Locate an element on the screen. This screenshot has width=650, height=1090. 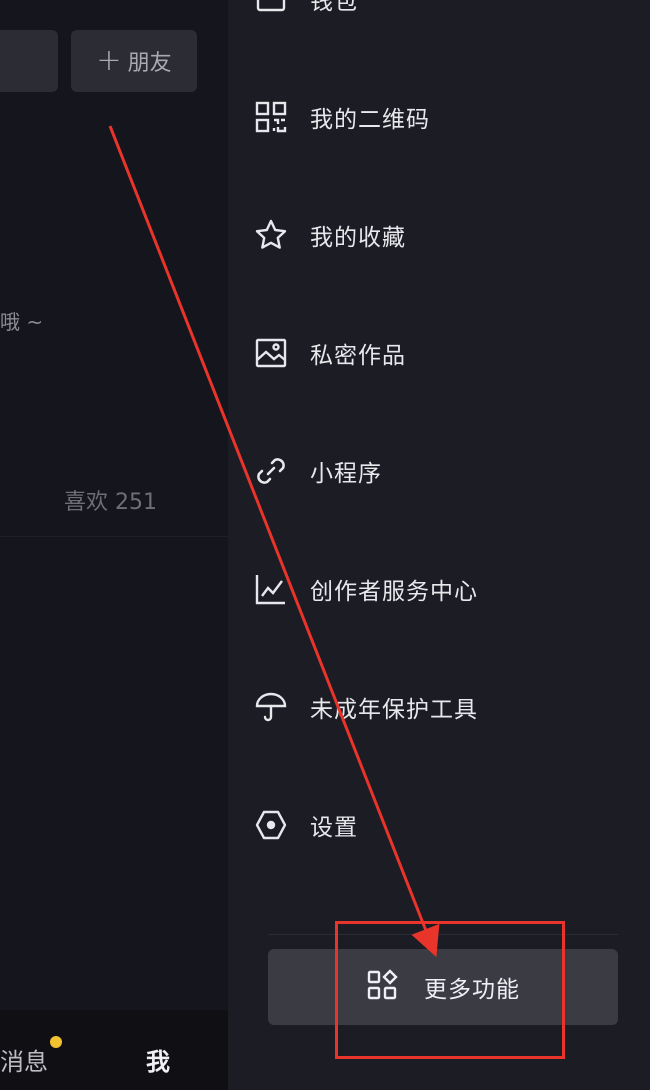
drawer-item-mini-programs: 小程序 is located at coordinates (317, 471).